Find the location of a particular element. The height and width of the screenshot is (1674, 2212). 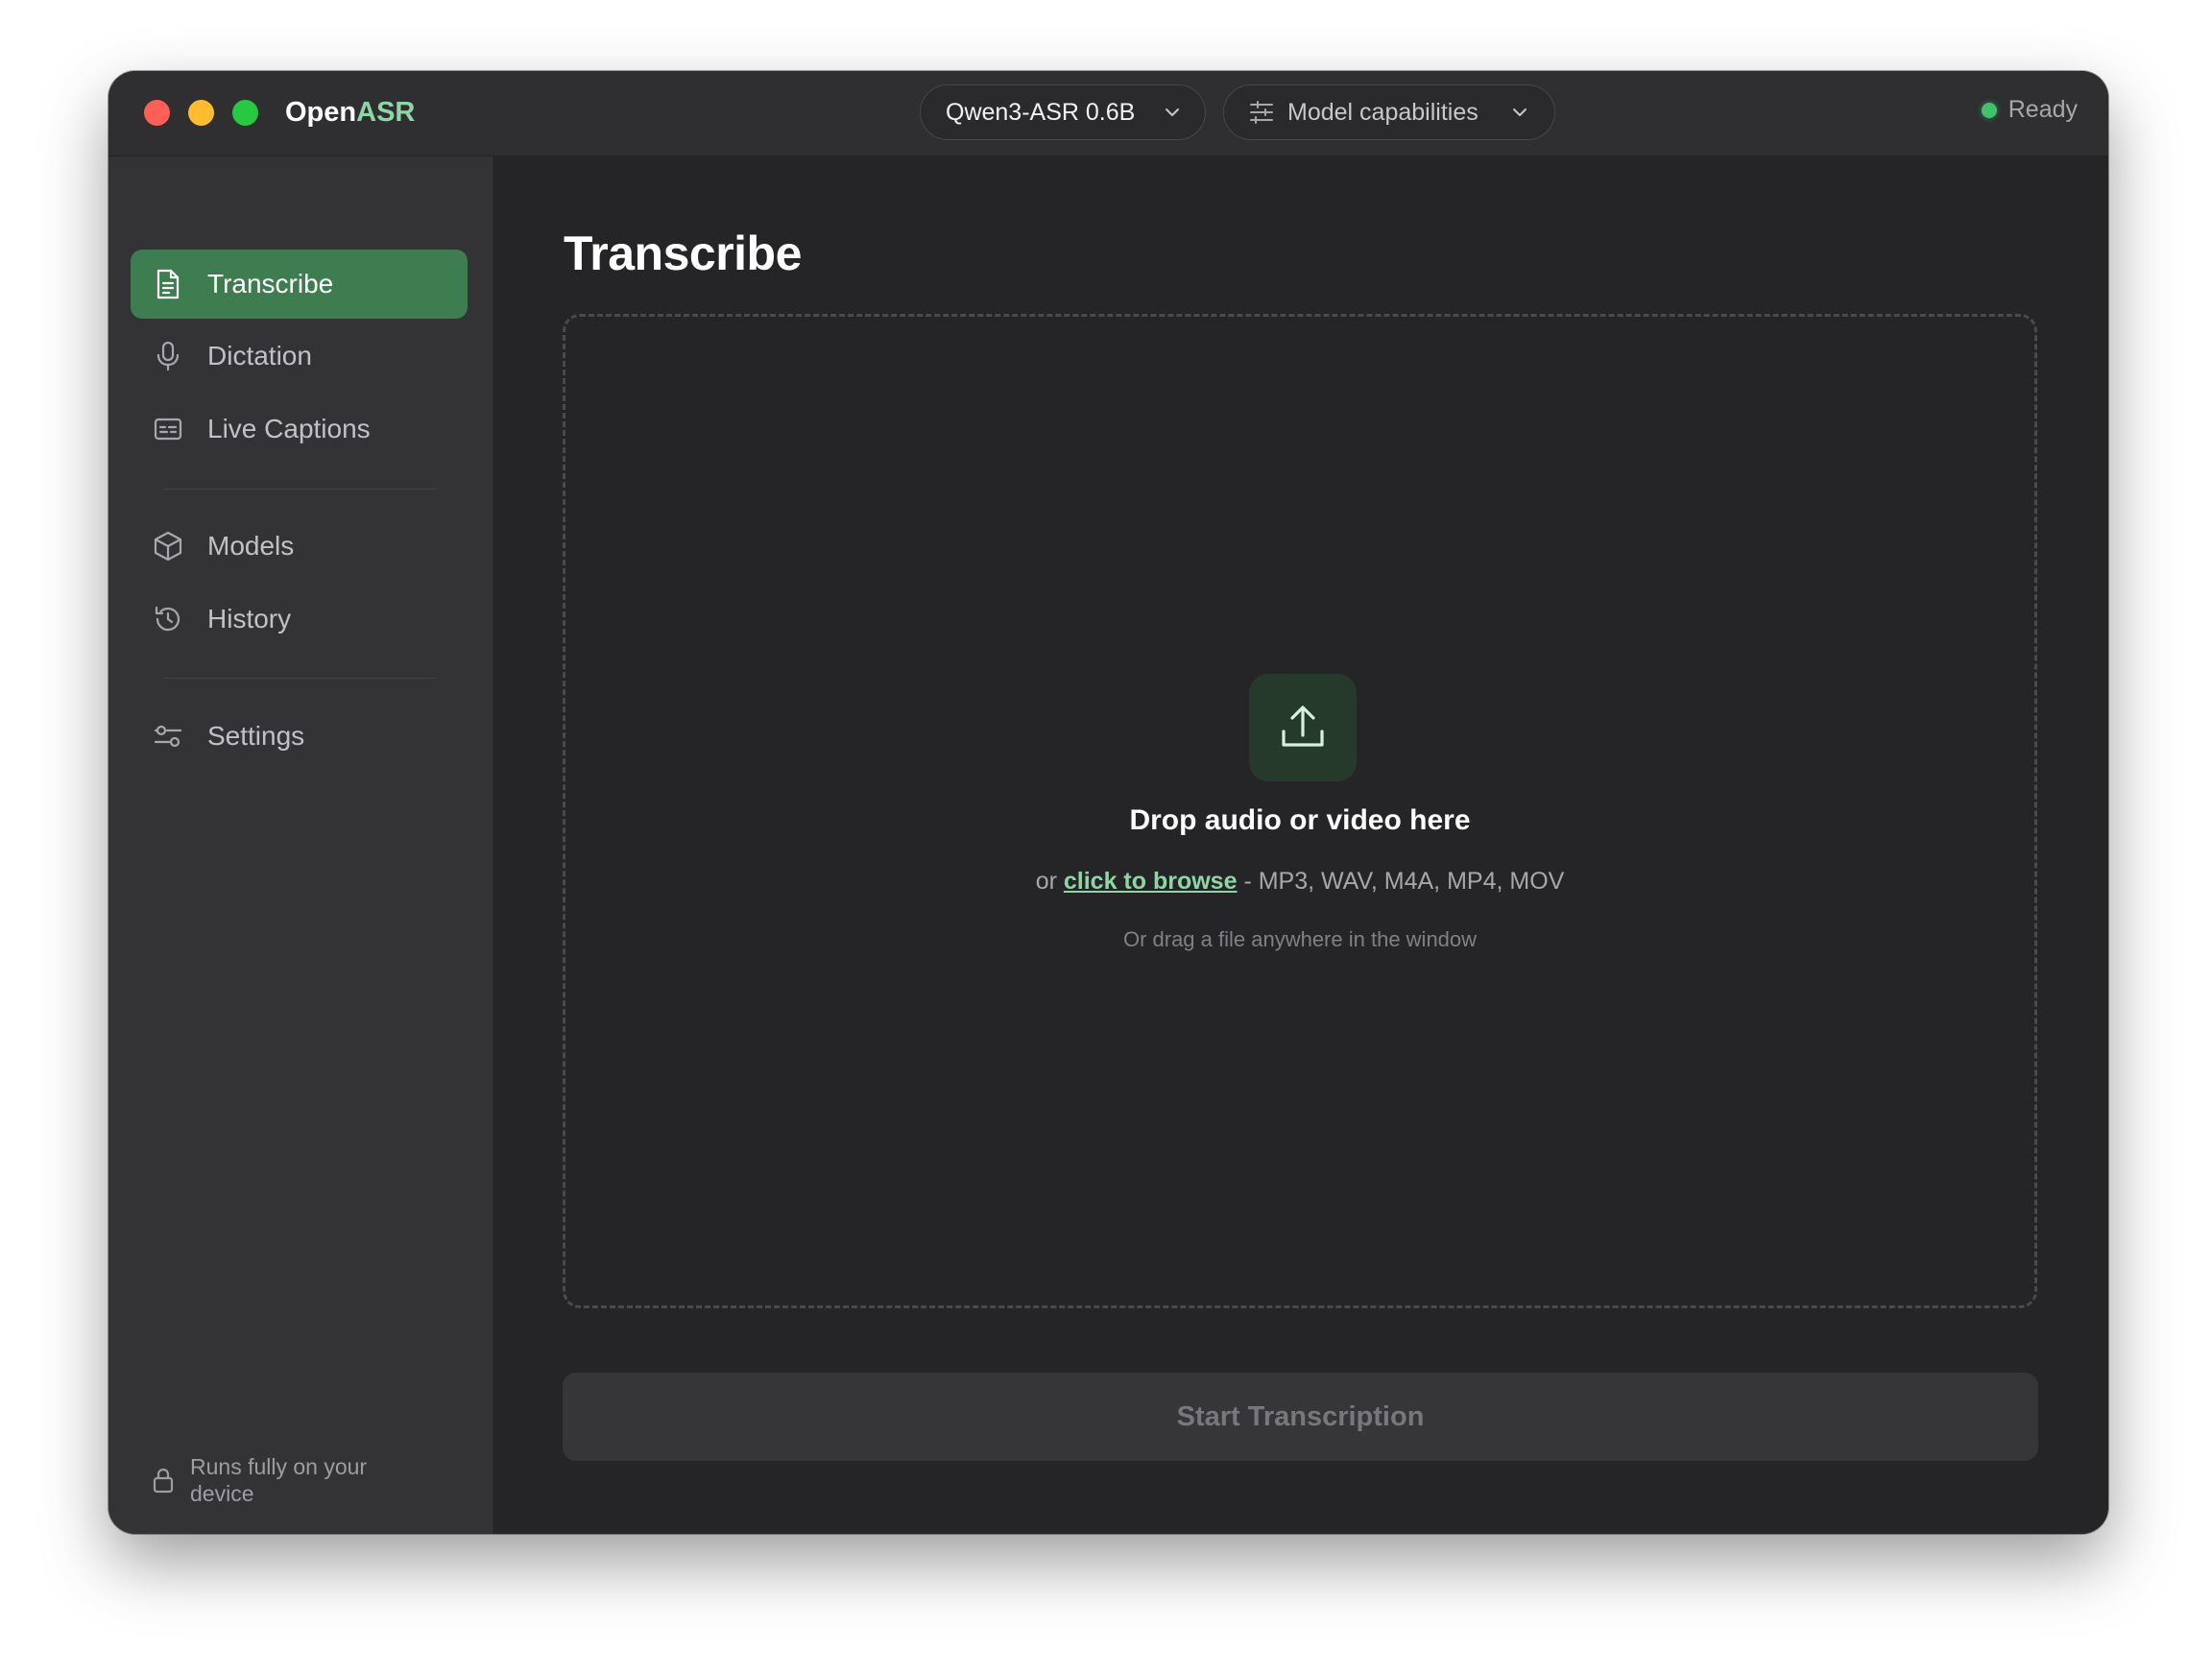

status-indicator: Ready is located at coordinates (2029, 110).